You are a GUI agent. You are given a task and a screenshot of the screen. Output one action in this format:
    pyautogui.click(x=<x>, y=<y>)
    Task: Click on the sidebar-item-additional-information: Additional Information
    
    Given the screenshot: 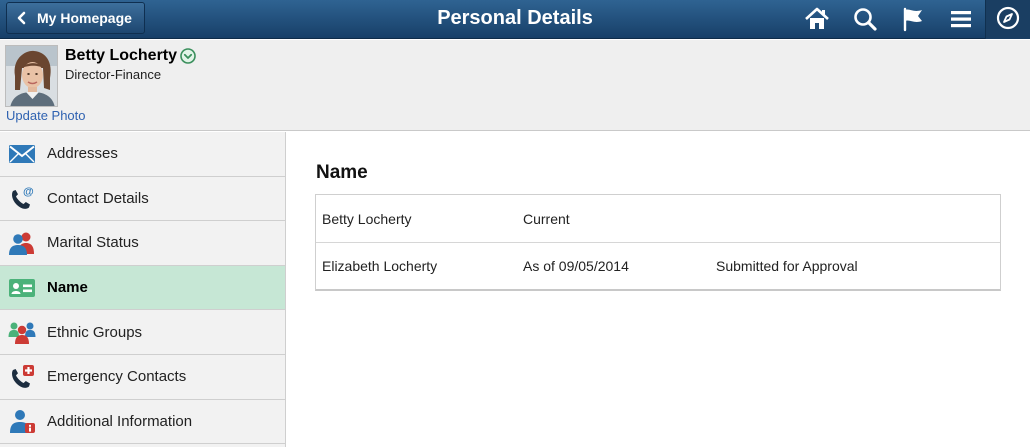 What is the action you would take?
    pyautogui.click(x=142, y=422)
    